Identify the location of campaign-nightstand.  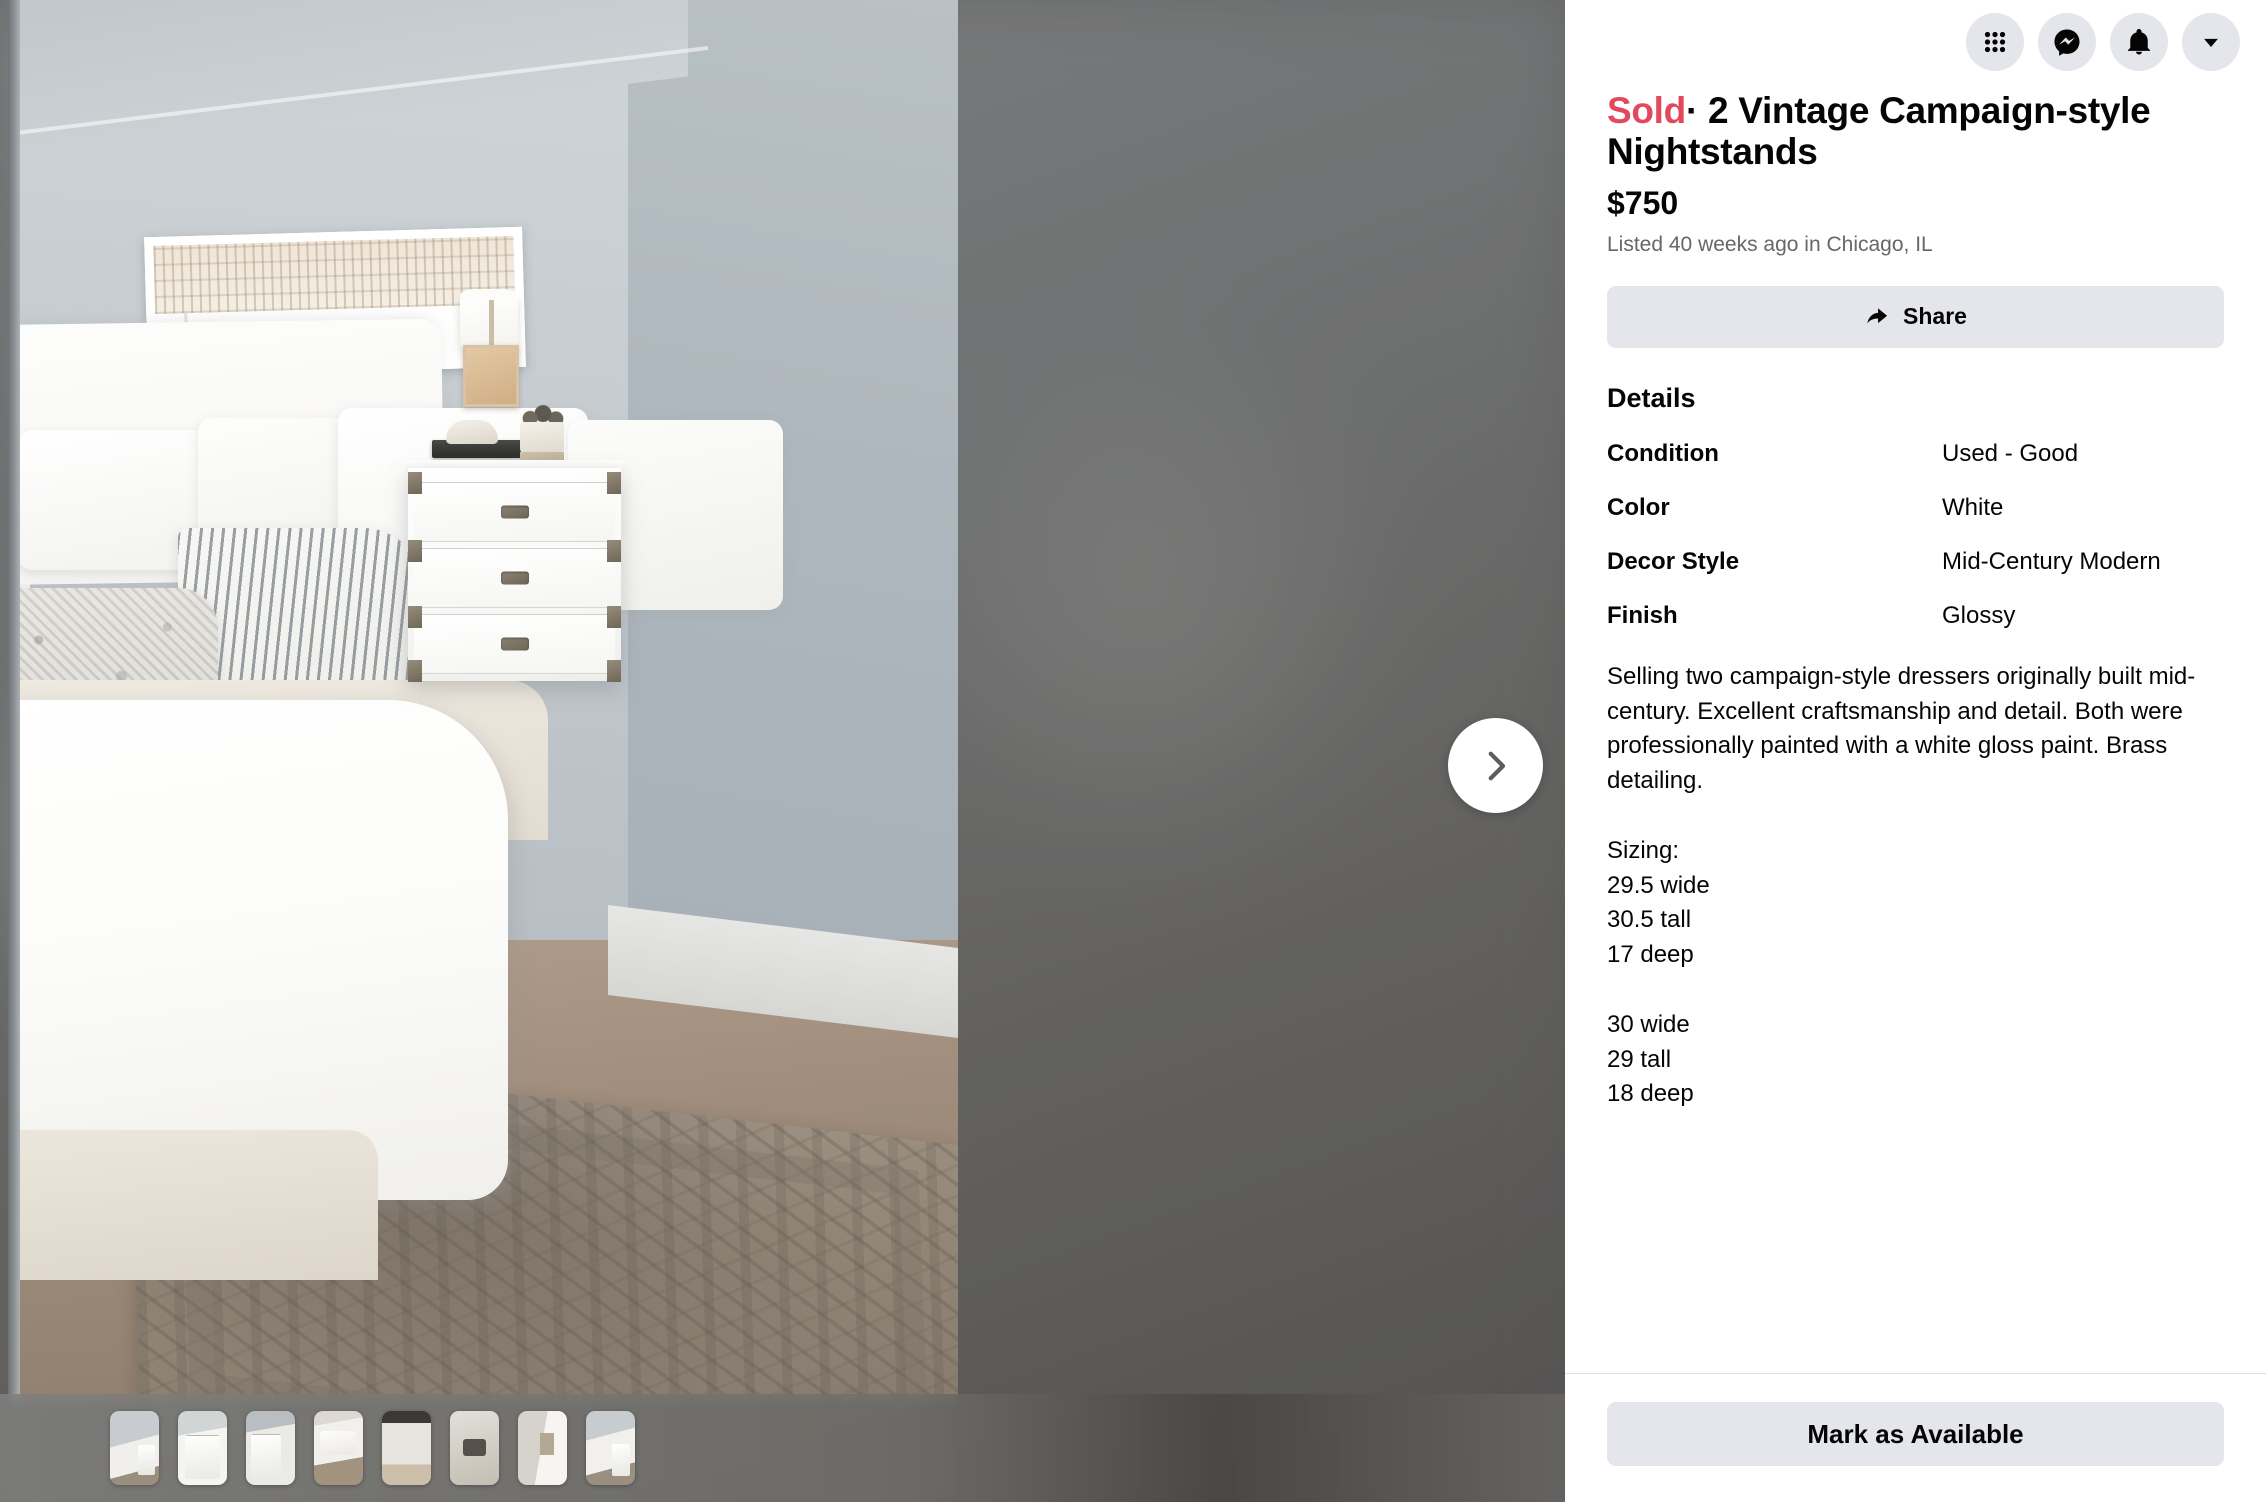
(514, 575).